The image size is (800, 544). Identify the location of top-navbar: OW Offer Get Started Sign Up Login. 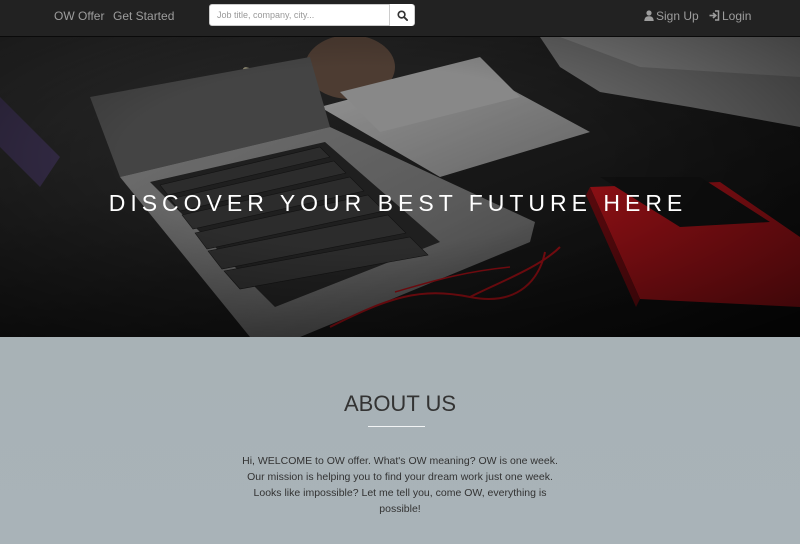
(400, 18).